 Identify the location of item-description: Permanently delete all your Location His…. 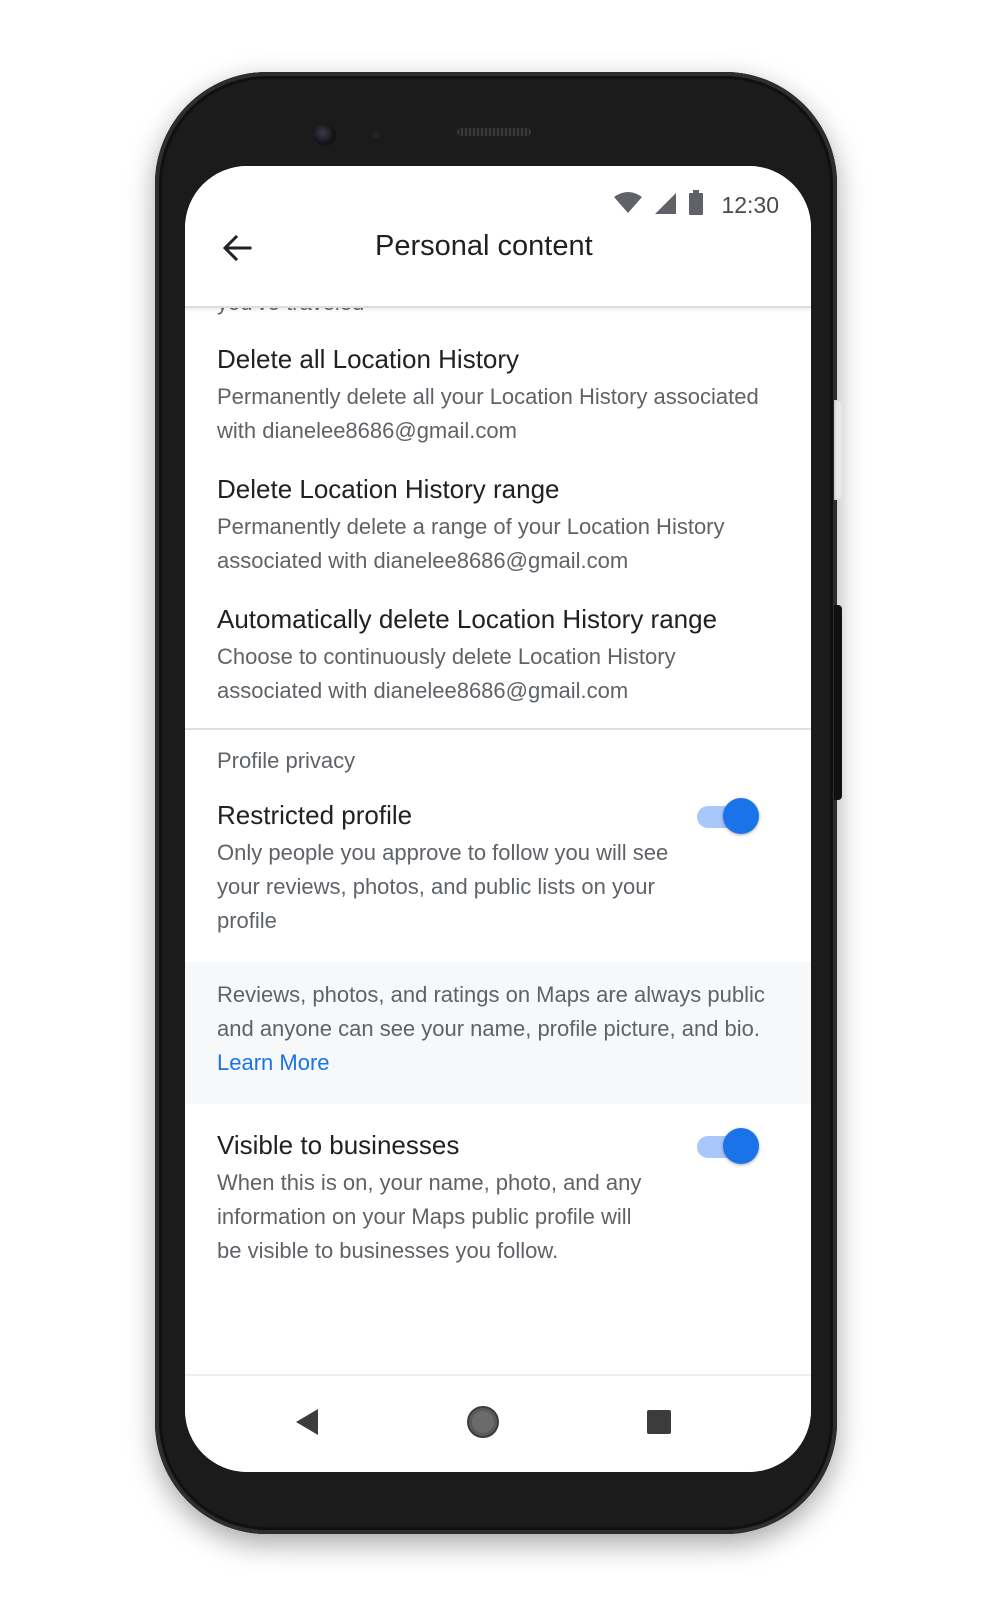
(488, 413).